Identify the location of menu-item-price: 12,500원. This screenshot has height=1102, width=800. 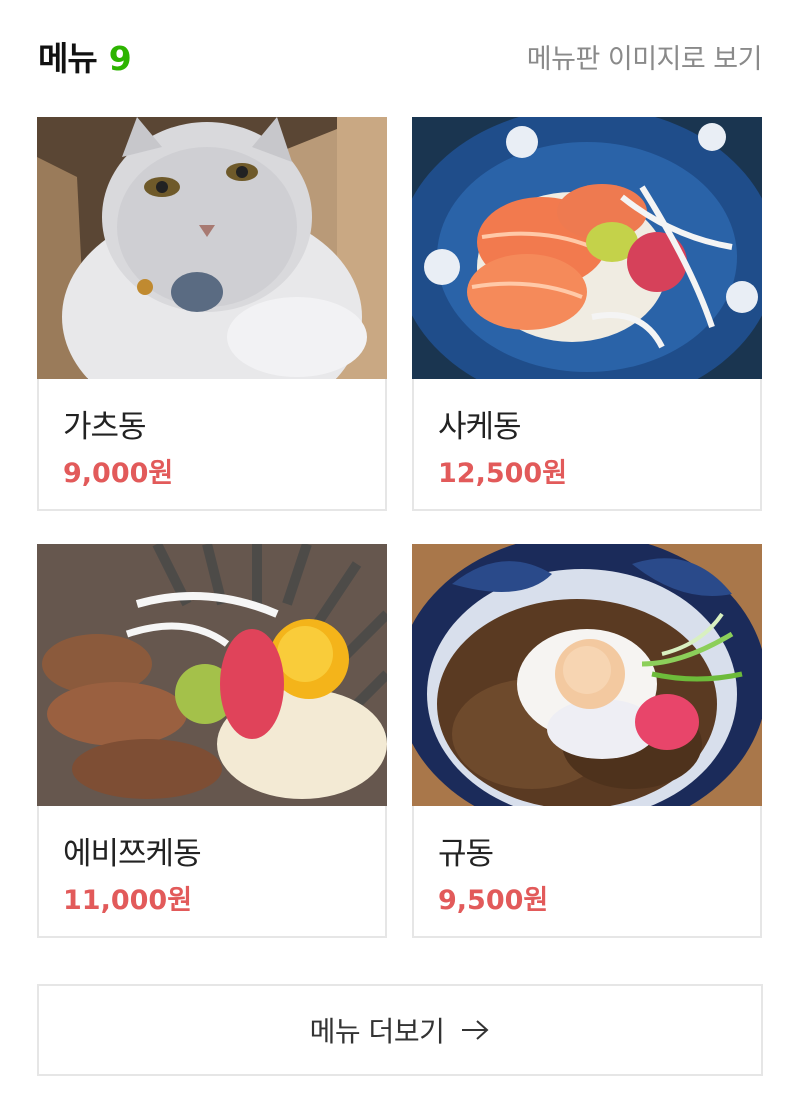
(503, 473).